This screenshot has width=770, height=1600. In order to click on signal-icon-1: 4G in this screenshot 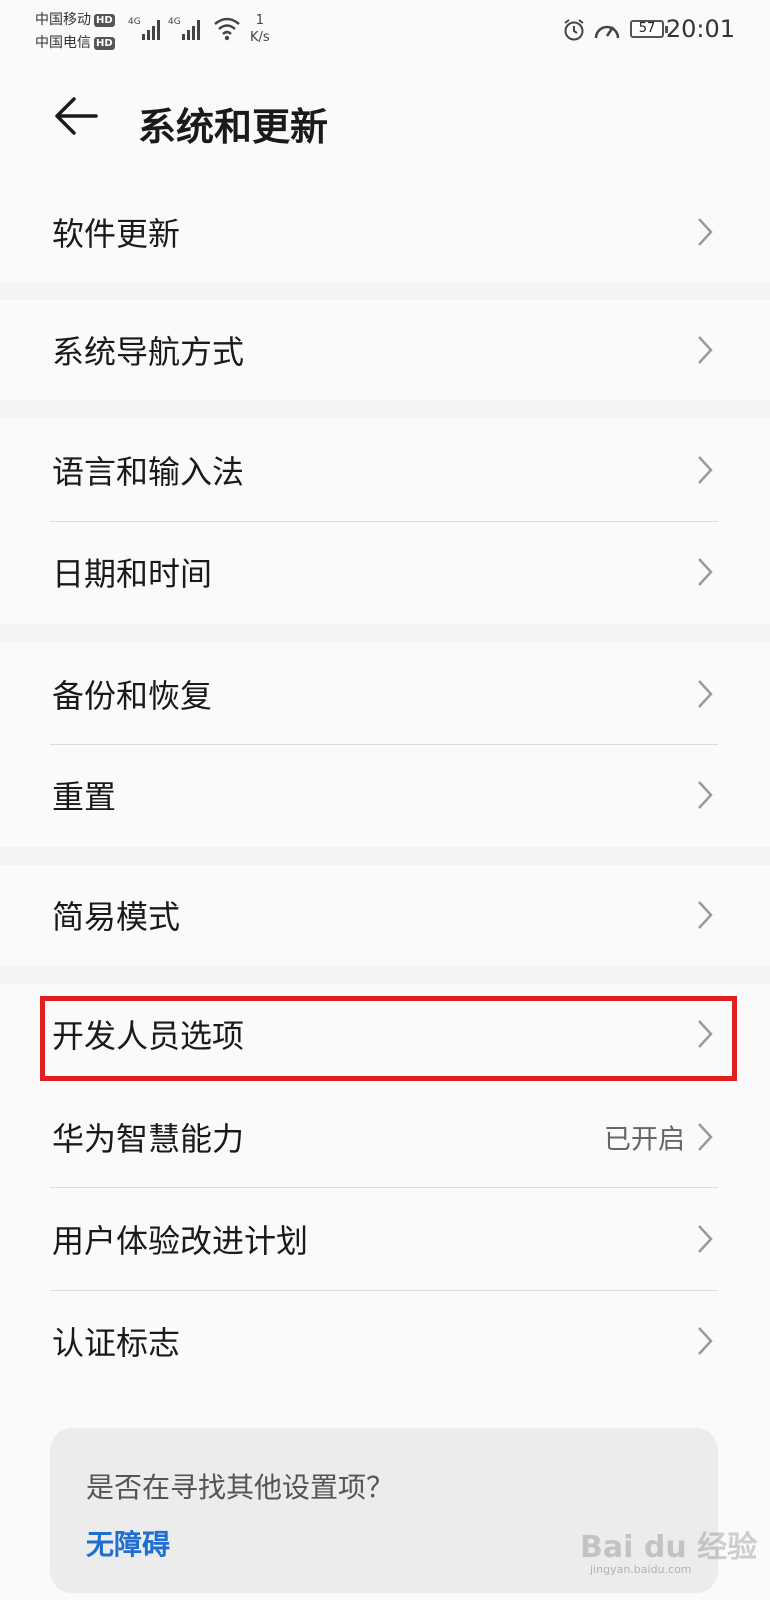, I will do `click(144, 28)`.